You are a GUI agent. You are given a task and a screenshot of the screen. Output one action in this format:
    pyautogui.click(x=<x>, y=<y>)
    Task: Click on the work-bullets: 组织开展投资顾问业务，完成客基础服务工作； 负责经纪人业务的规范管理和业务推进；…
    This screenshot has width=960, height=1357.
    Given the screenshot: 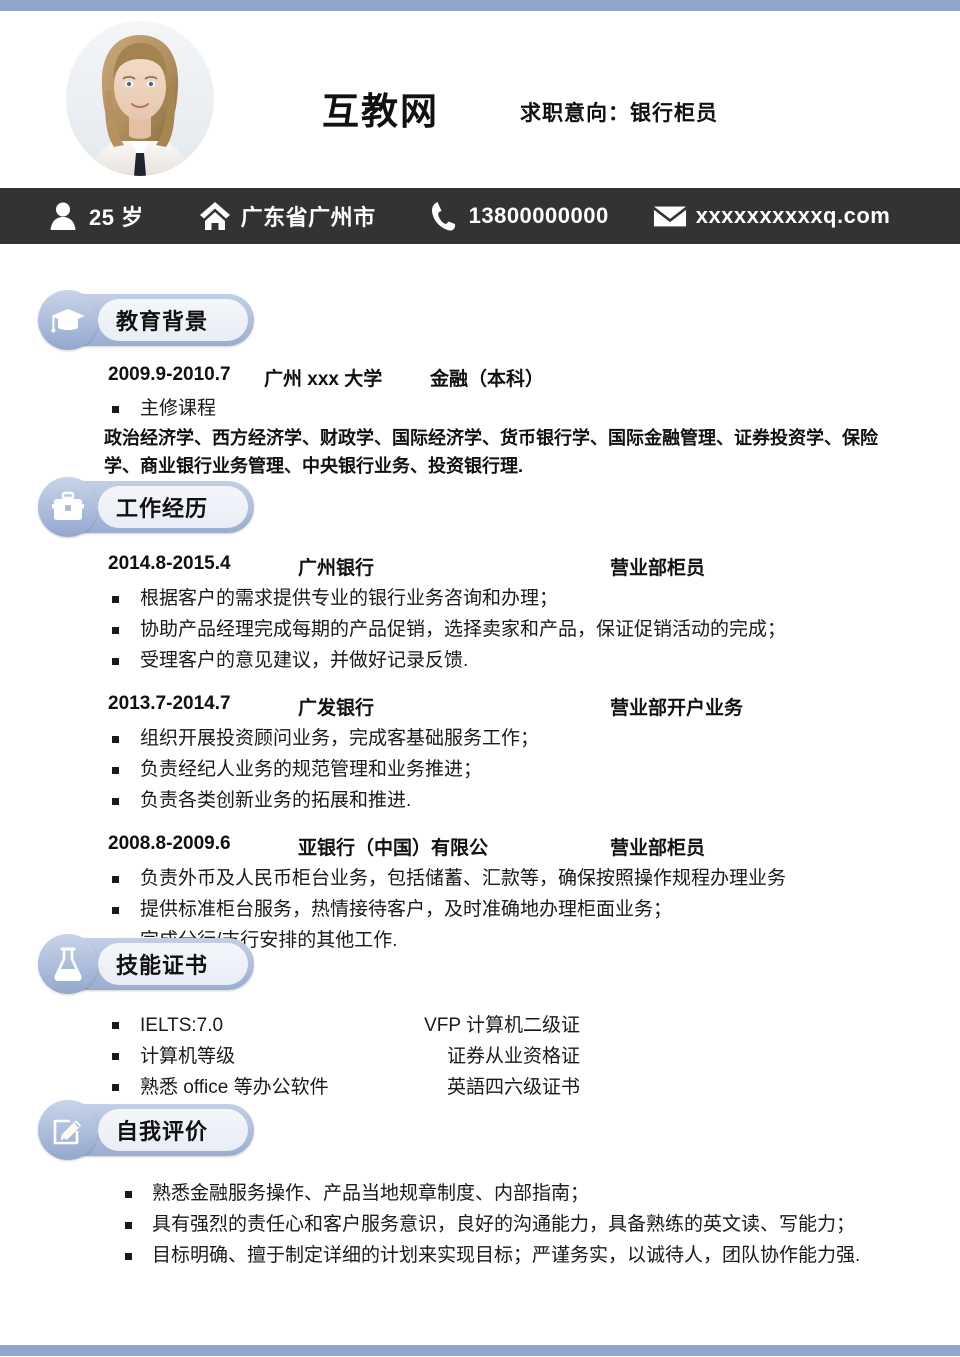 What is the action you would take?
    pyautogui.click(x=480, y=769)
    